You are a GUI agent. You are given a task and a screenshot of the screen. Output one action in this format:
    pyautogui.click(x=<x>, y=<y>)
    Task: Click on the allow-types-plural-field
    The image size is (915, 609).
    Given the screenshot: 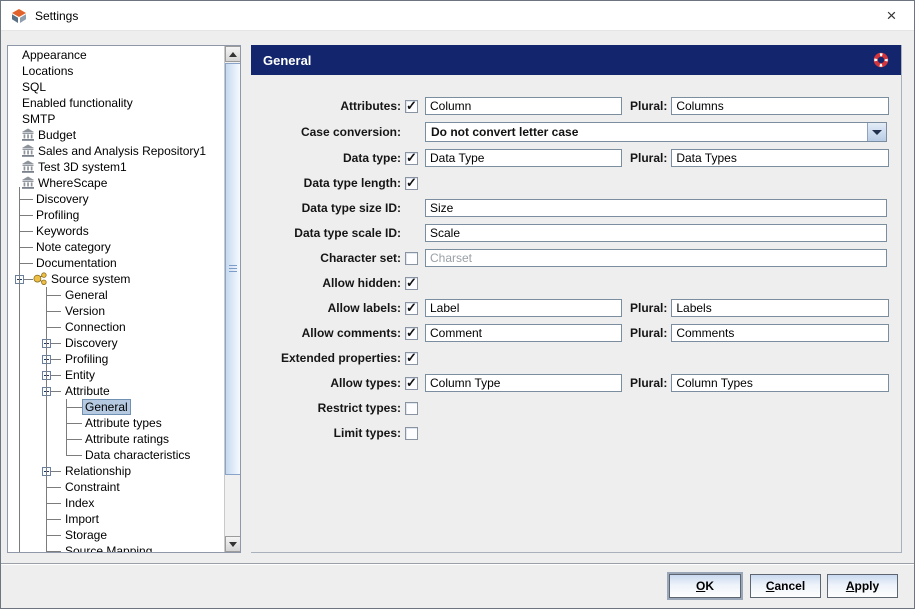 What is the action you would take?
    pyautogui.click(x=780, y=383)
    